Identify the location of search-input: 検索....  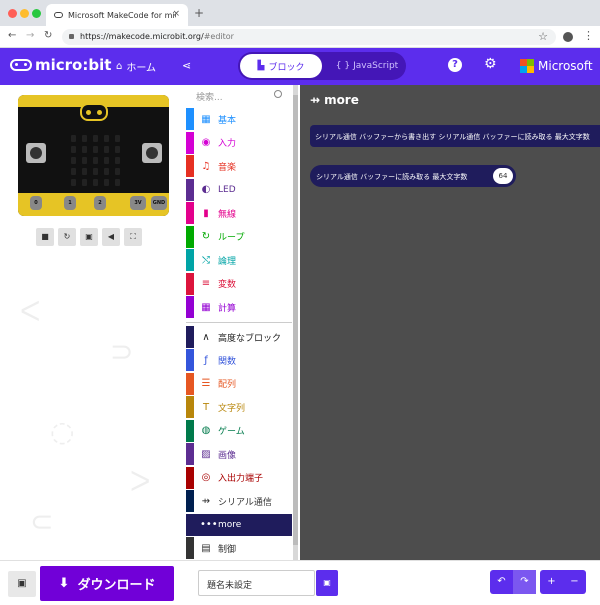
(209, 98).